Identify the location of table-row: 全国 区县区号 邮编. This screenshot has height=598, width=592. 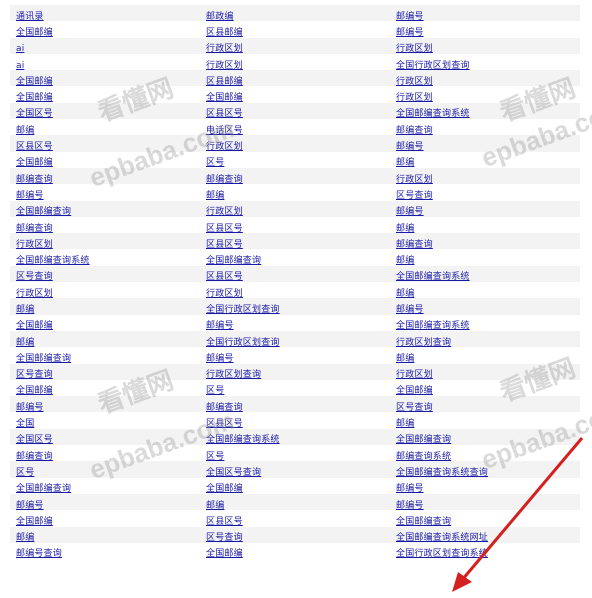
(295, 420).